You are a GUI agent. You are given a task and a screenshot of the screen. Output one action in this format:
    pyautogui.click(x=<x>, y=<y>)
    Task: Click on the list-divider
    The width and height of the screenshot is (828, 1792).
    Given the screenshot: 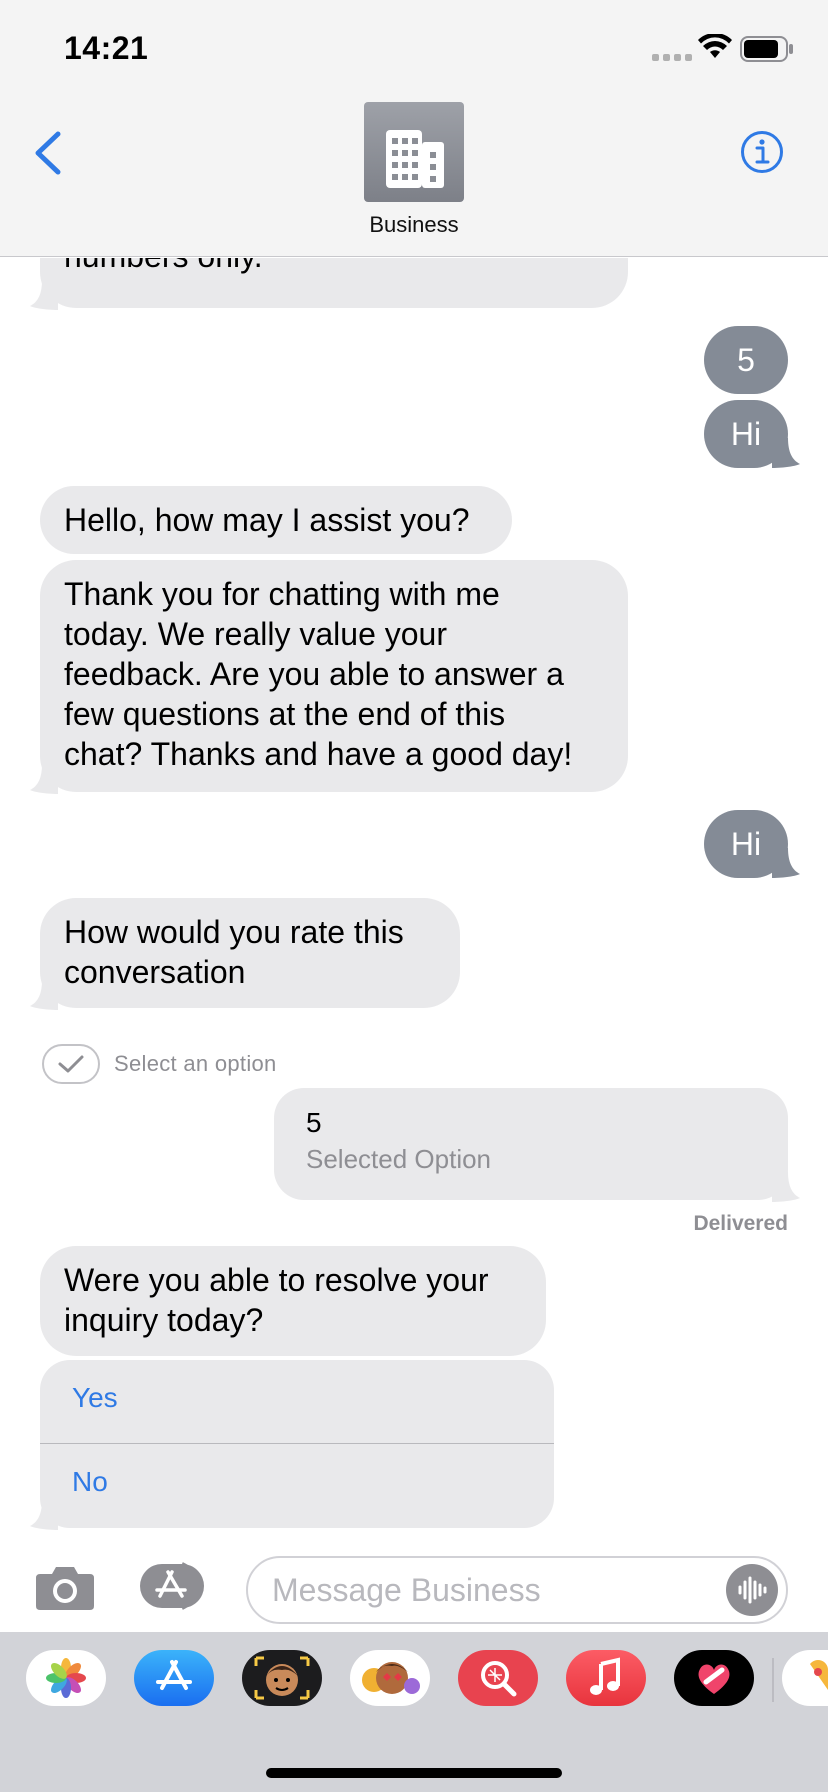 What is the action you would take?
    pyautogui.click(x=297, y=1443)
    